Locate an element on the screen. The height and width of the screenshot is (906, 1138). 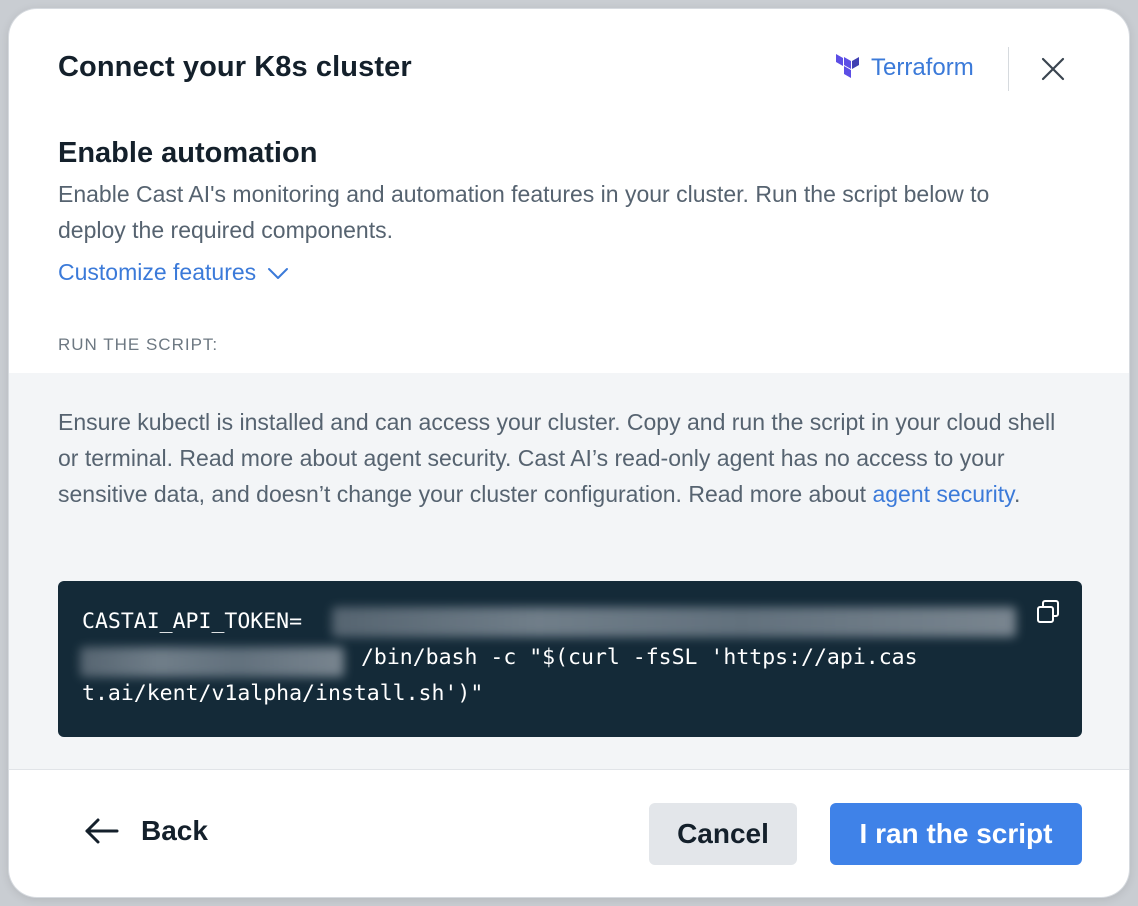
script-instructions-end: . is located at coordinates (1017, 494).